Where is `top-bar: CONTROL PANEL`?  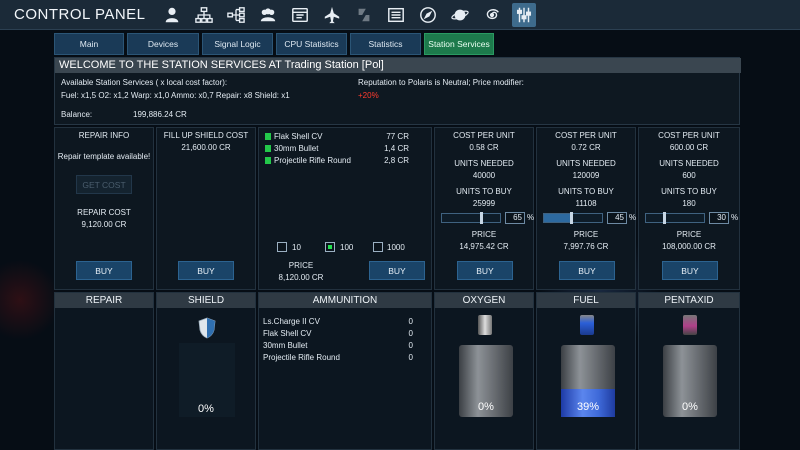 top-bar: CONTROL PANEL is located at coordinates (400, 15).